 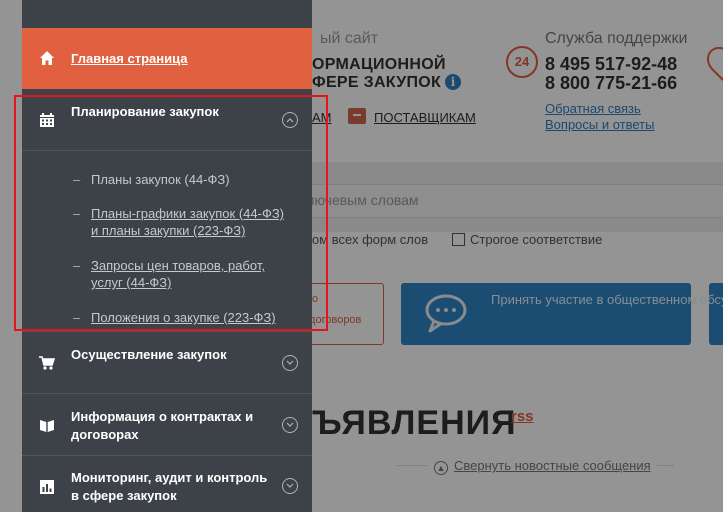 I want to click on chart-icon, so click(x=47, y=487).